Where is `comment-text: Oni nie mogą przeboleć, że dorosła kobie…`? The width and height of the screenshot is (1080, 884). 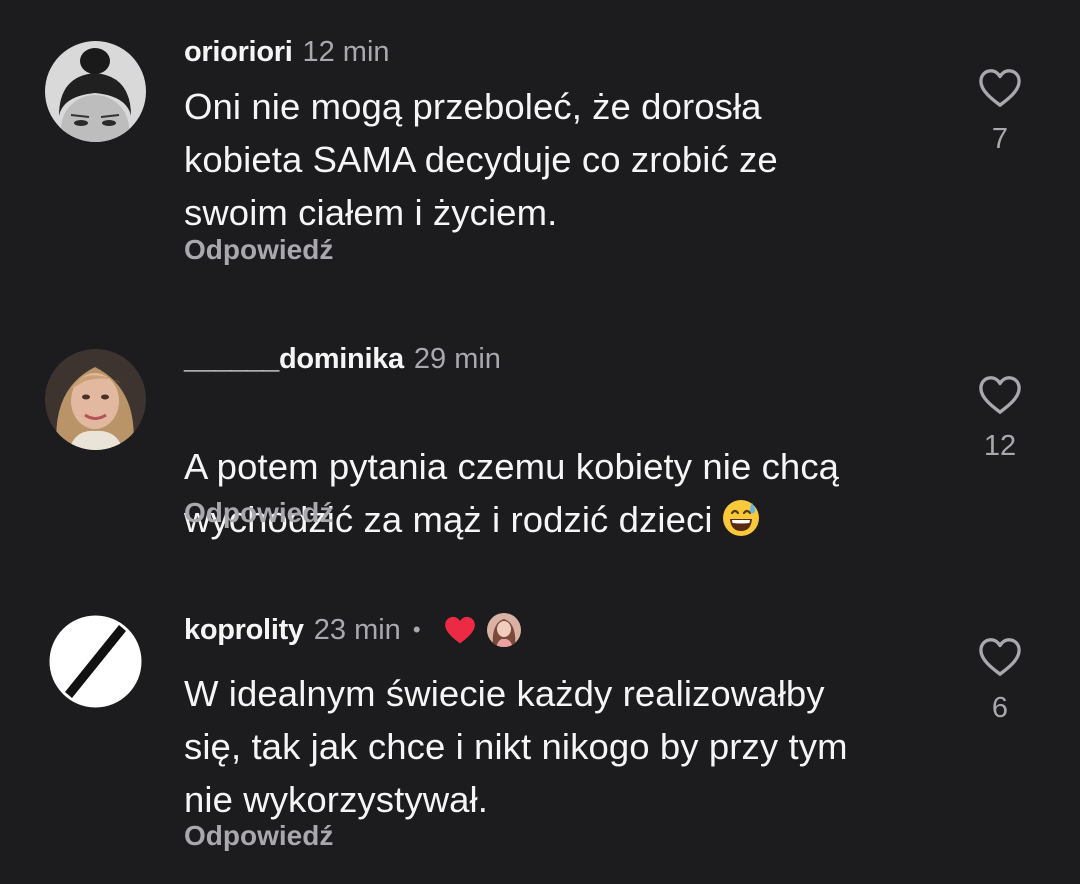
comment-text: Oni nie mogą przeboleć, że dorosła kobie… is located at coordinates (481, 159).